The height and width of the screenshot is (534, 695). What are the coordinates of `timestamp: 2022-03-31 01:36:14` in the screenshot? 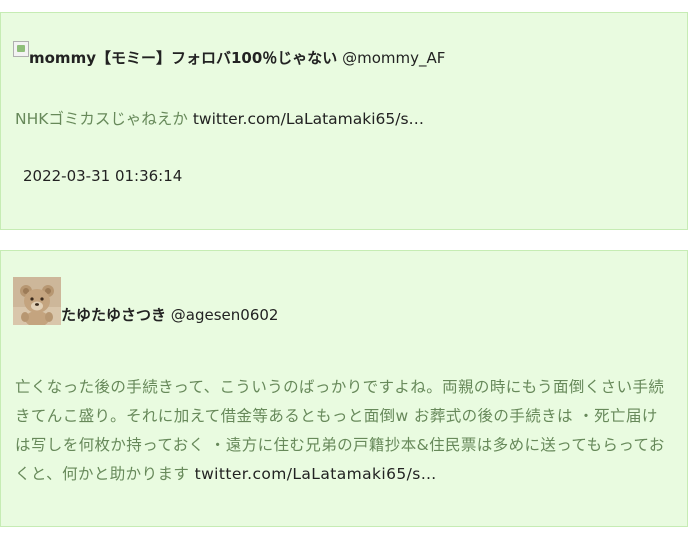 It's located at (103, 176).